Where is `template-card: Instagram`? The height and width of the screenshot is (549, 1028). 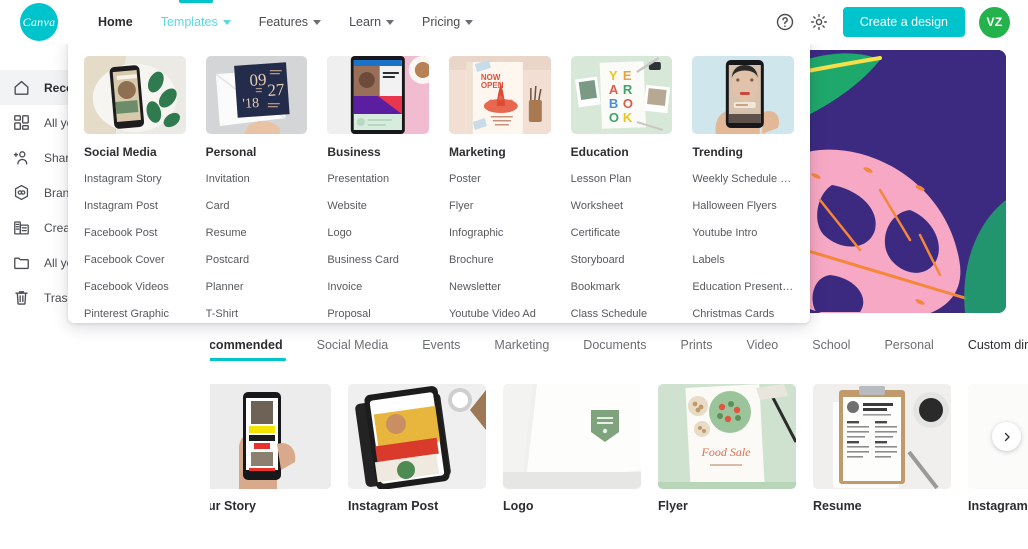 template-card: Instagram is located at coordinates (998, 449).